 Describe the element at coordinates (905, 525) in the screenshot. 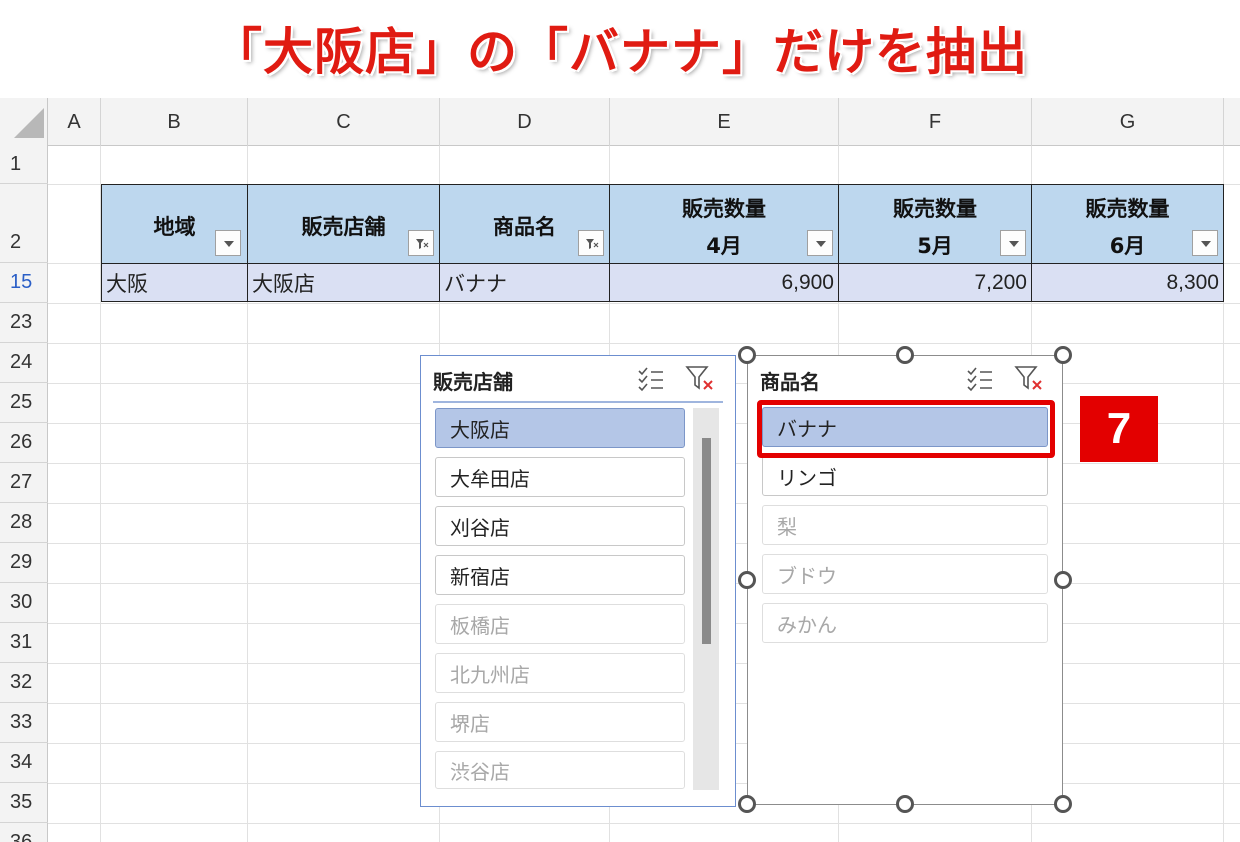

I see `slicer-item: 梨` at that location.